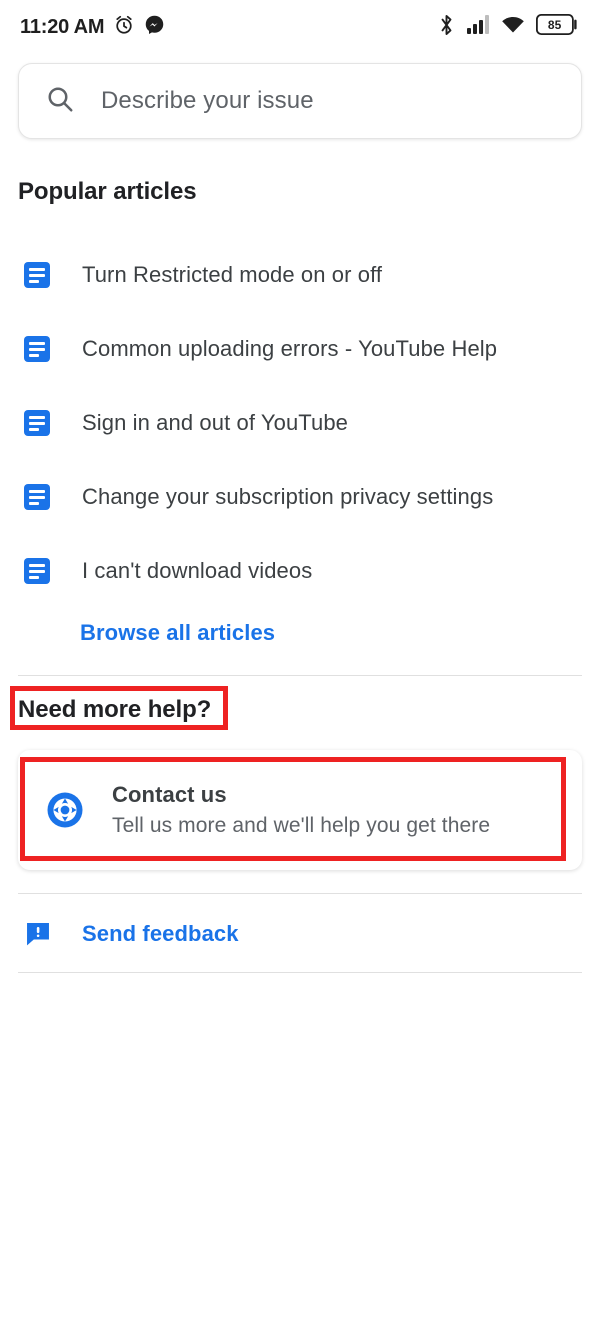 Image resolution: width=600 pixels, height=1341 pixels. What do you see at coordinates (169, 795) in the screenshot?
I see `contact-us-title: Contact us` at bounding box center [169, 795].